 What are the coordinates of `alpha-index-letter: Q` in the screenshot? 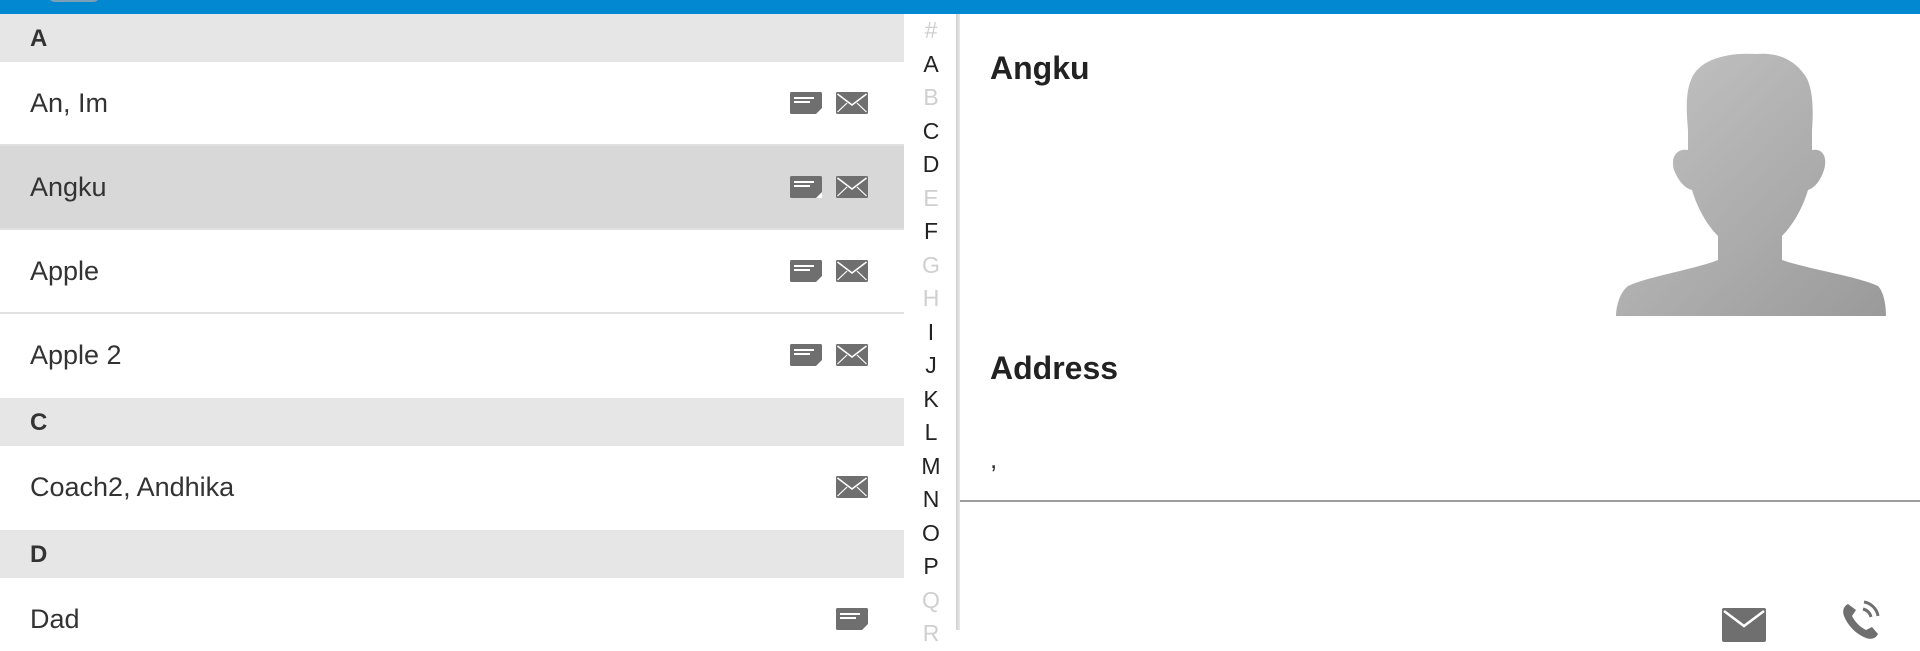 It's located at (931, 601).